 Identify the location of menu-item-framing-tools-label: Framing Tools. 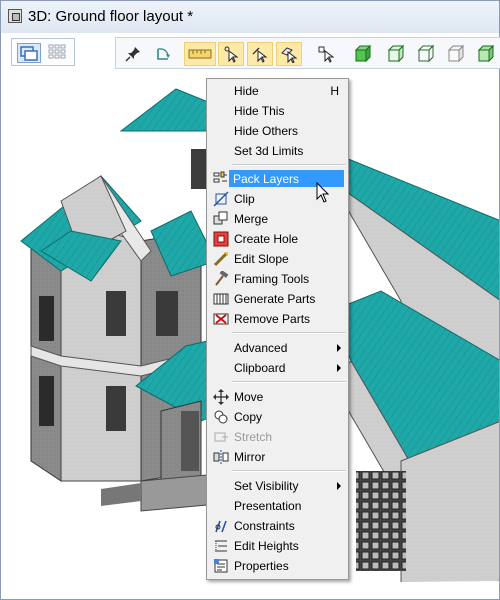
(272, 279).